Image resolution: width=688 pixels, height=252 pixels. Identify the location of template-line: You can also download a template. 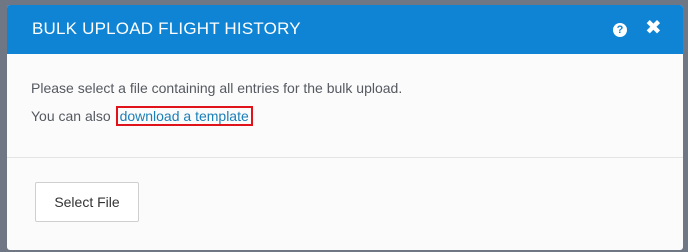
(142, 116).